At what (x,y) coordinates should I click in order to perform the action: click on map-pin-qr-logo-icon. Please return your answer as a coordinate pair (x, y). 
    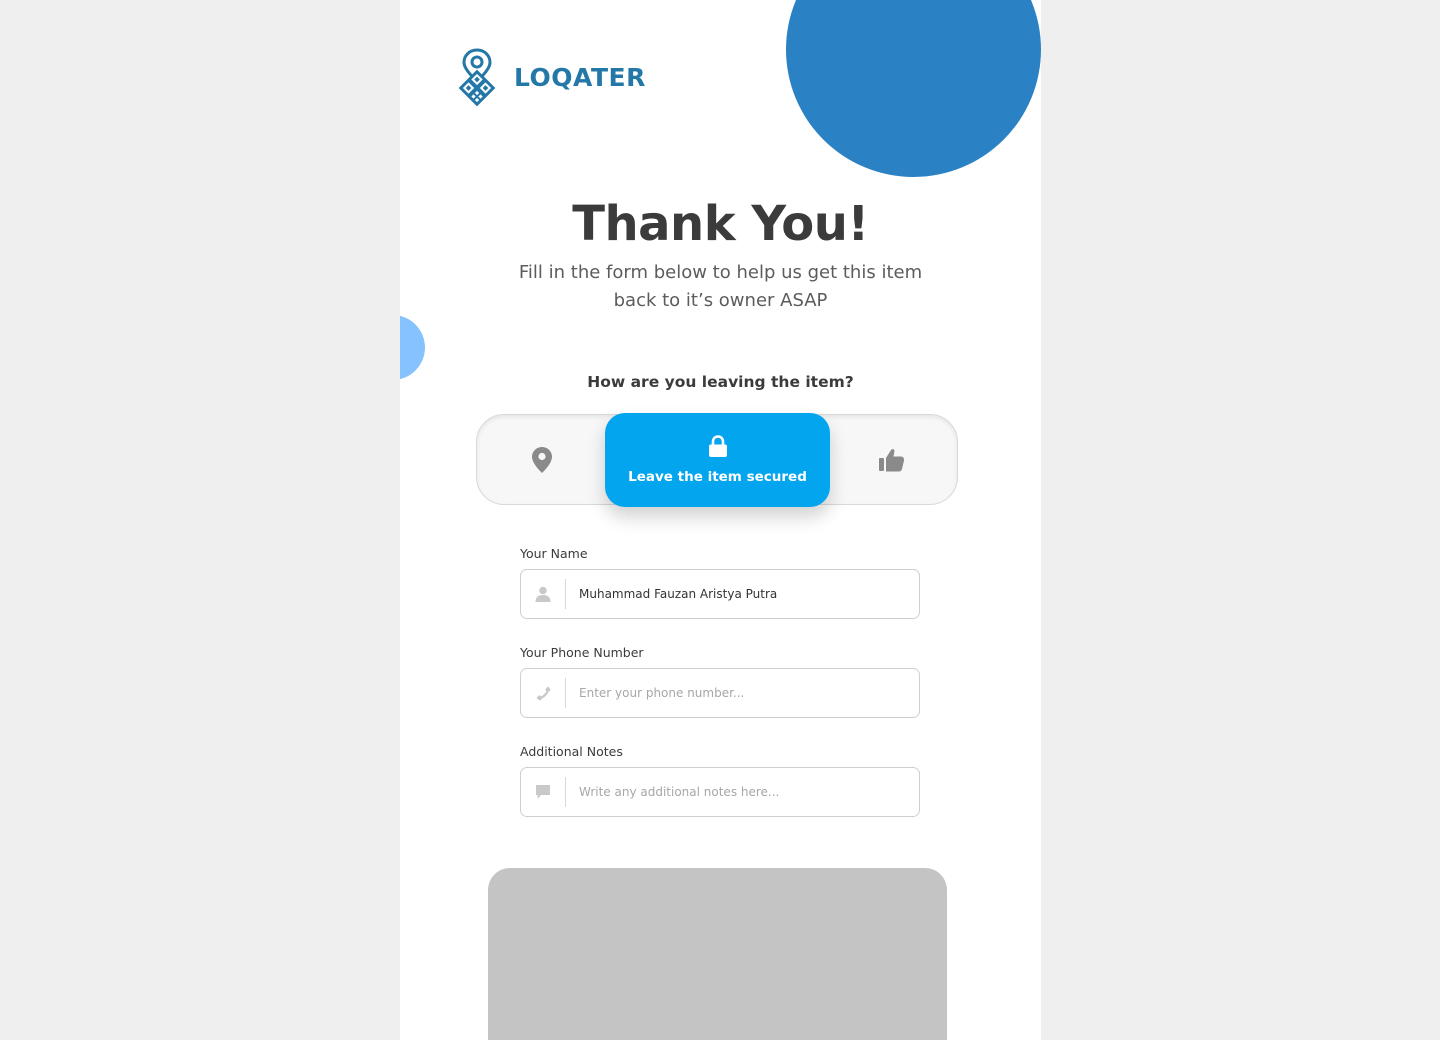
    Looking at the image, I should click on (477, 77).